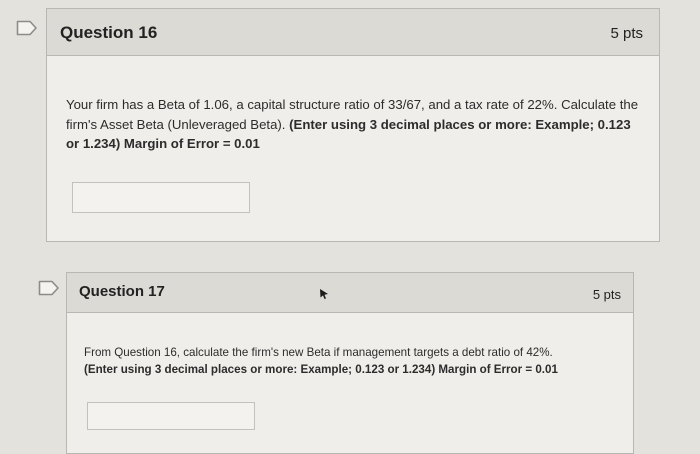 The height and width of the screenshot is (454, 700). What do you see at coordinates (109, 32) in the screenshot?
I see `question-16-title: Question 16` at bounding box center [109, 32].